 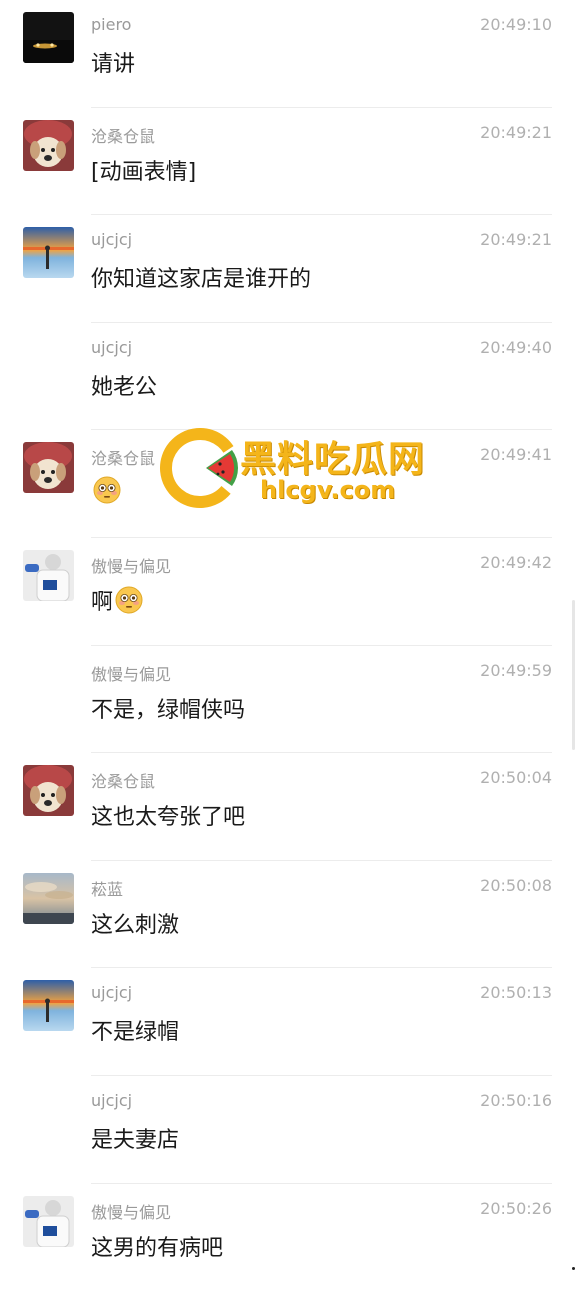 What do you see at coordinates (516, 347) in the screenshot?
I see `message-time: 20:49:40` at bounding box center [516, 347].